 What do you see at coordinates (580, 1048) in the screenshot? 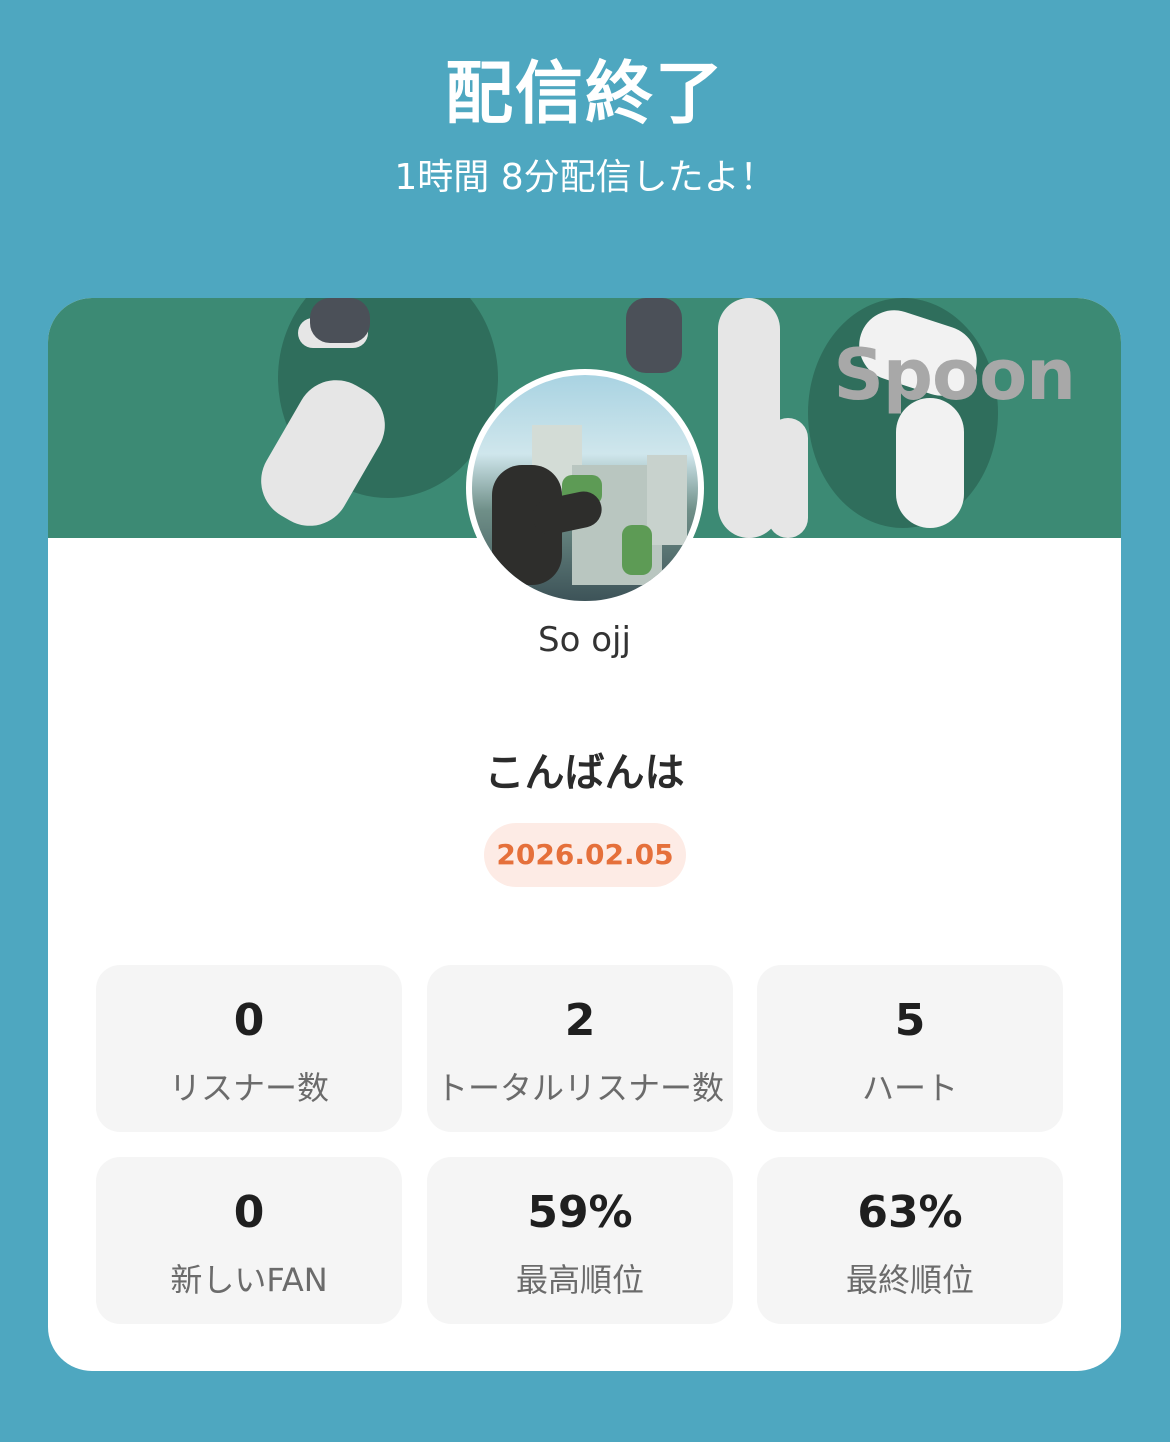
I see `stat-total-listeners: 2 トータルリスナー数` at bounding box center [580, 1048].